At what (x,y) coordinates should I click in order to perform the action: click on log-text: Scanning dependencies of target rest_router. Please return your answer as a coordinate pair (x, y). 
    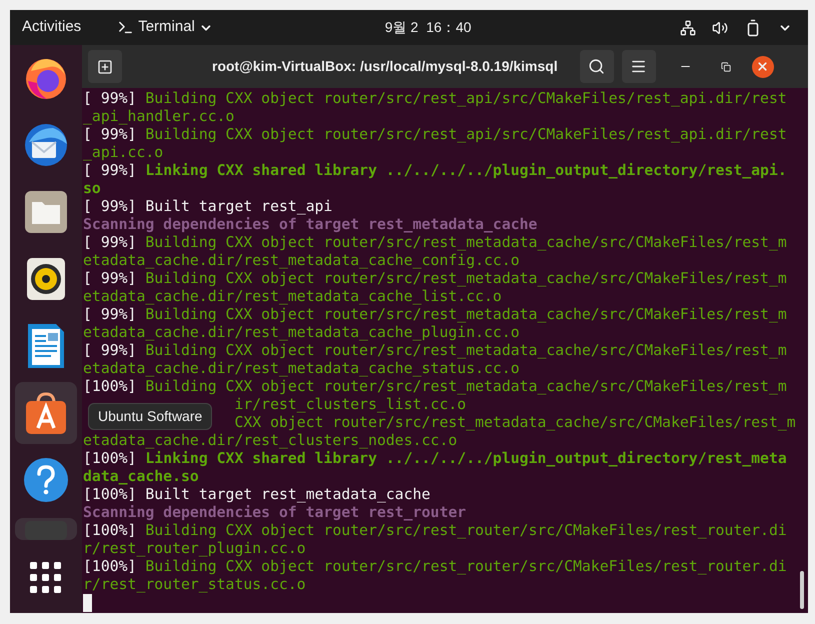
    Looking at the image, I should click on (274, 512).